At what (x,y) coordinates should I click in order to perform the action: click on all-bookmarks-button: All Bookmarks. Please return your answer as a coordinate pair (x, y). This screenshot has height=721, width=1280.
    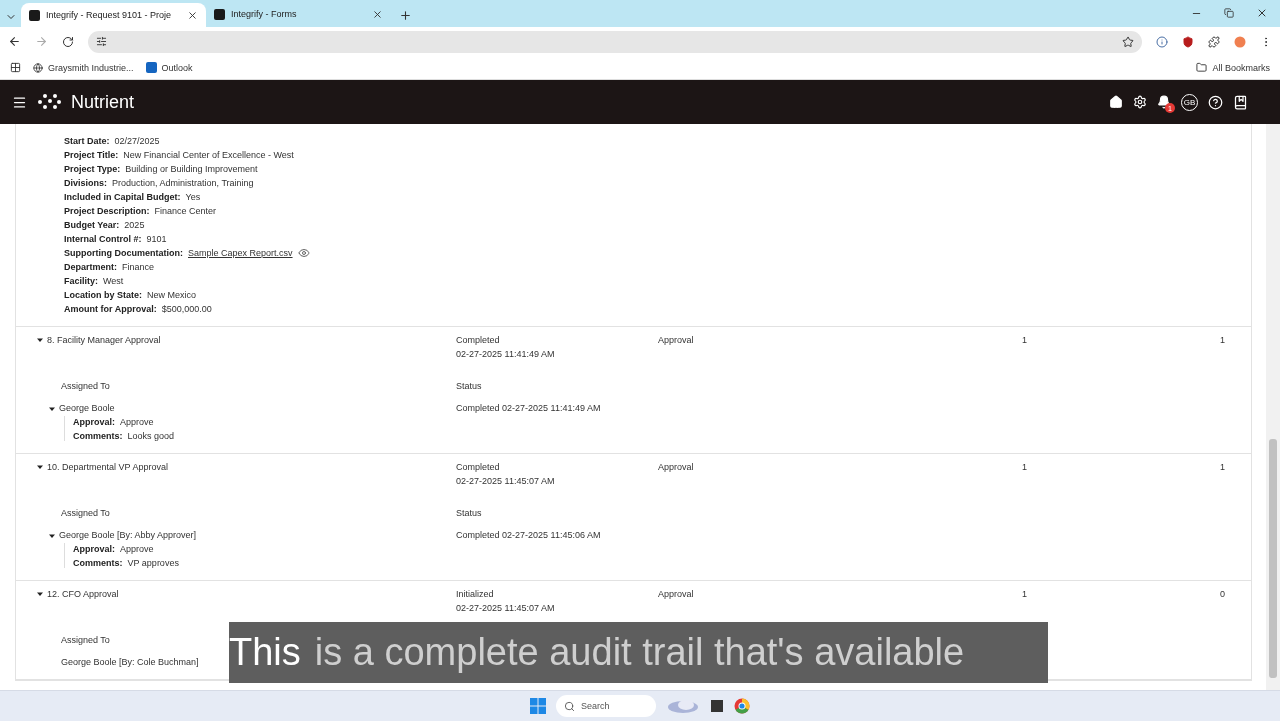
    Looking at the image, I should click on (1233, 67).